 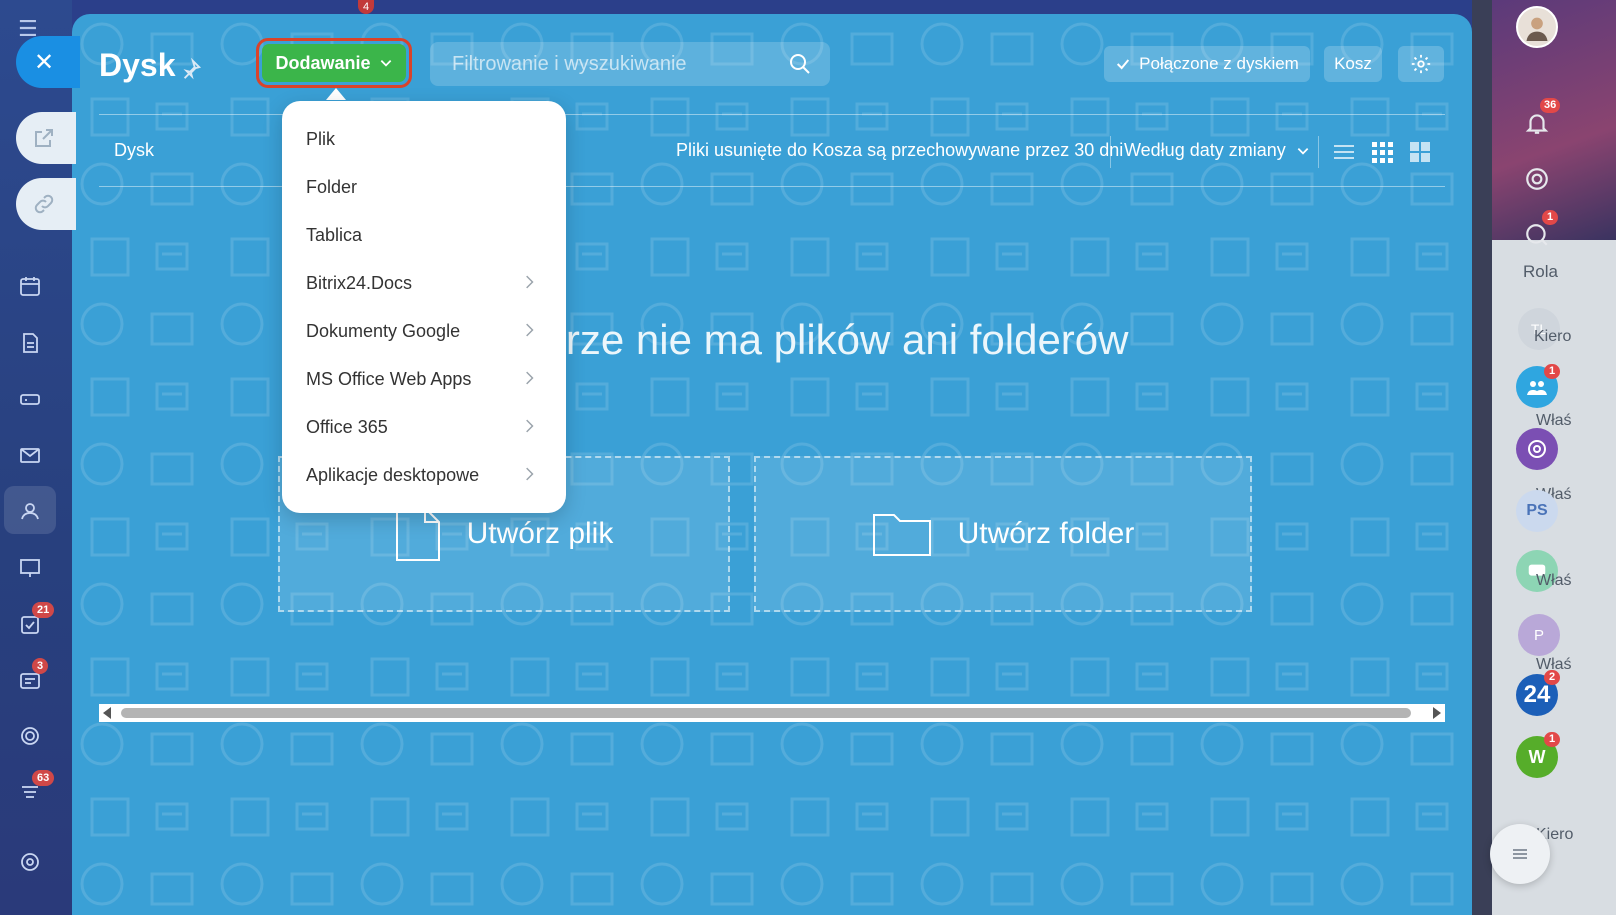 I want to click on menu-item-label: Dokumenty Google, so click(x=383, y=330).